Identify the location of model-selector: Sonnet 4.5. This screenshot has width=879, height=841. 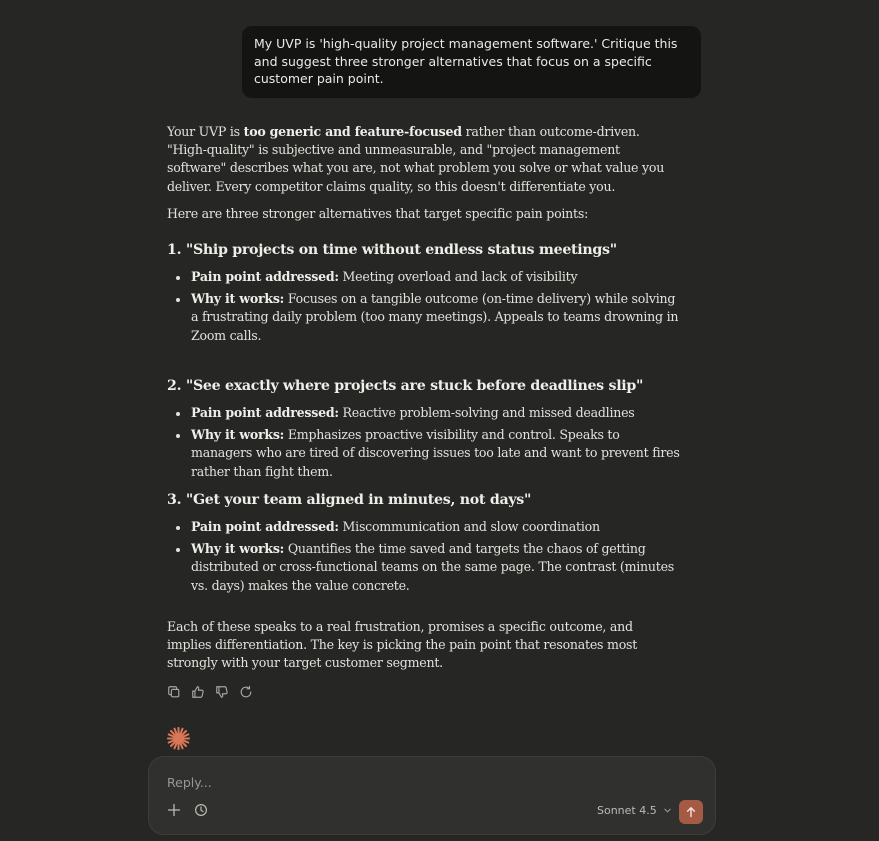
(634, 810).